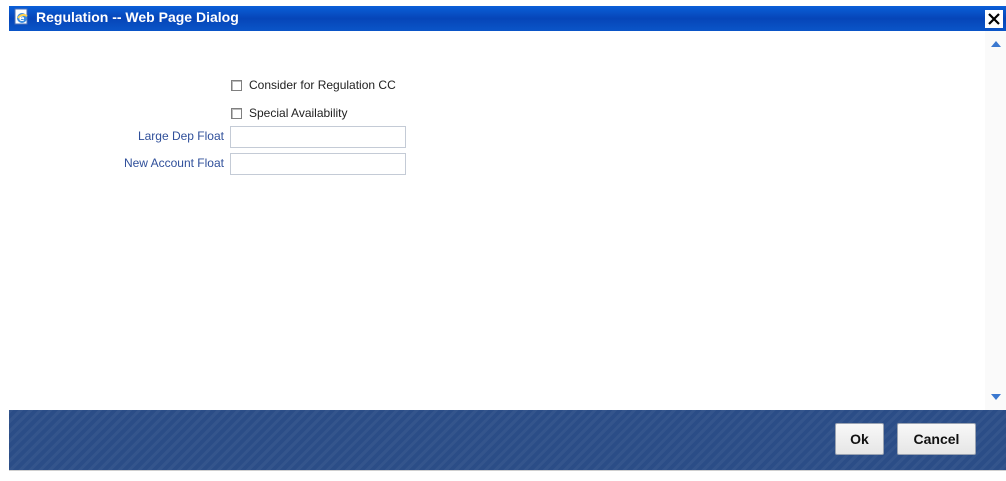 Image resolution: width=1006 pixels, height=481 pixels. I want to click on consider-regulation-cc-row: Consider for Regulation CC, so click(313, 85).